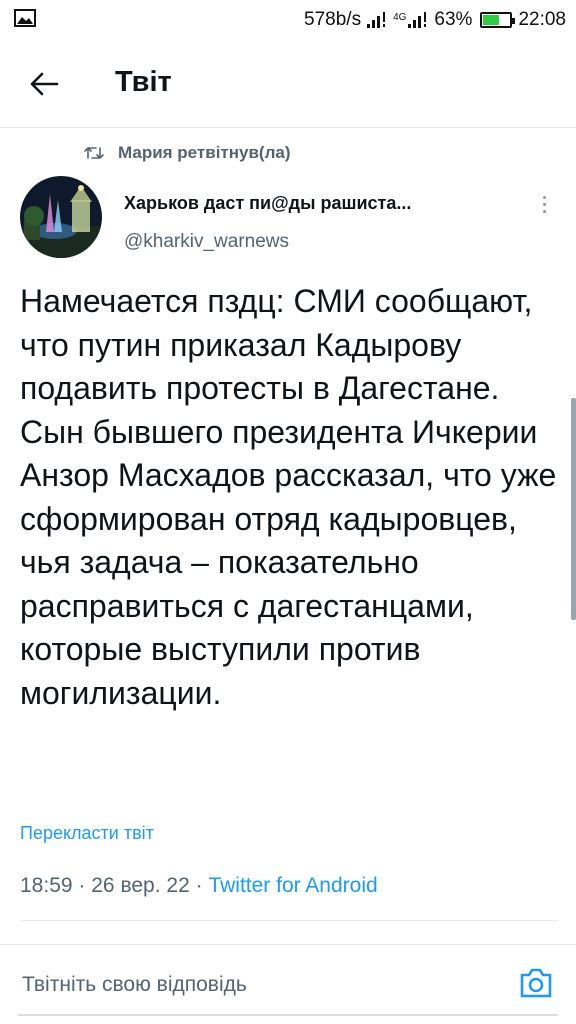  Describe the element at coordinates (400, 17) in the screenshot. I see `network-type: 4G` at that location.